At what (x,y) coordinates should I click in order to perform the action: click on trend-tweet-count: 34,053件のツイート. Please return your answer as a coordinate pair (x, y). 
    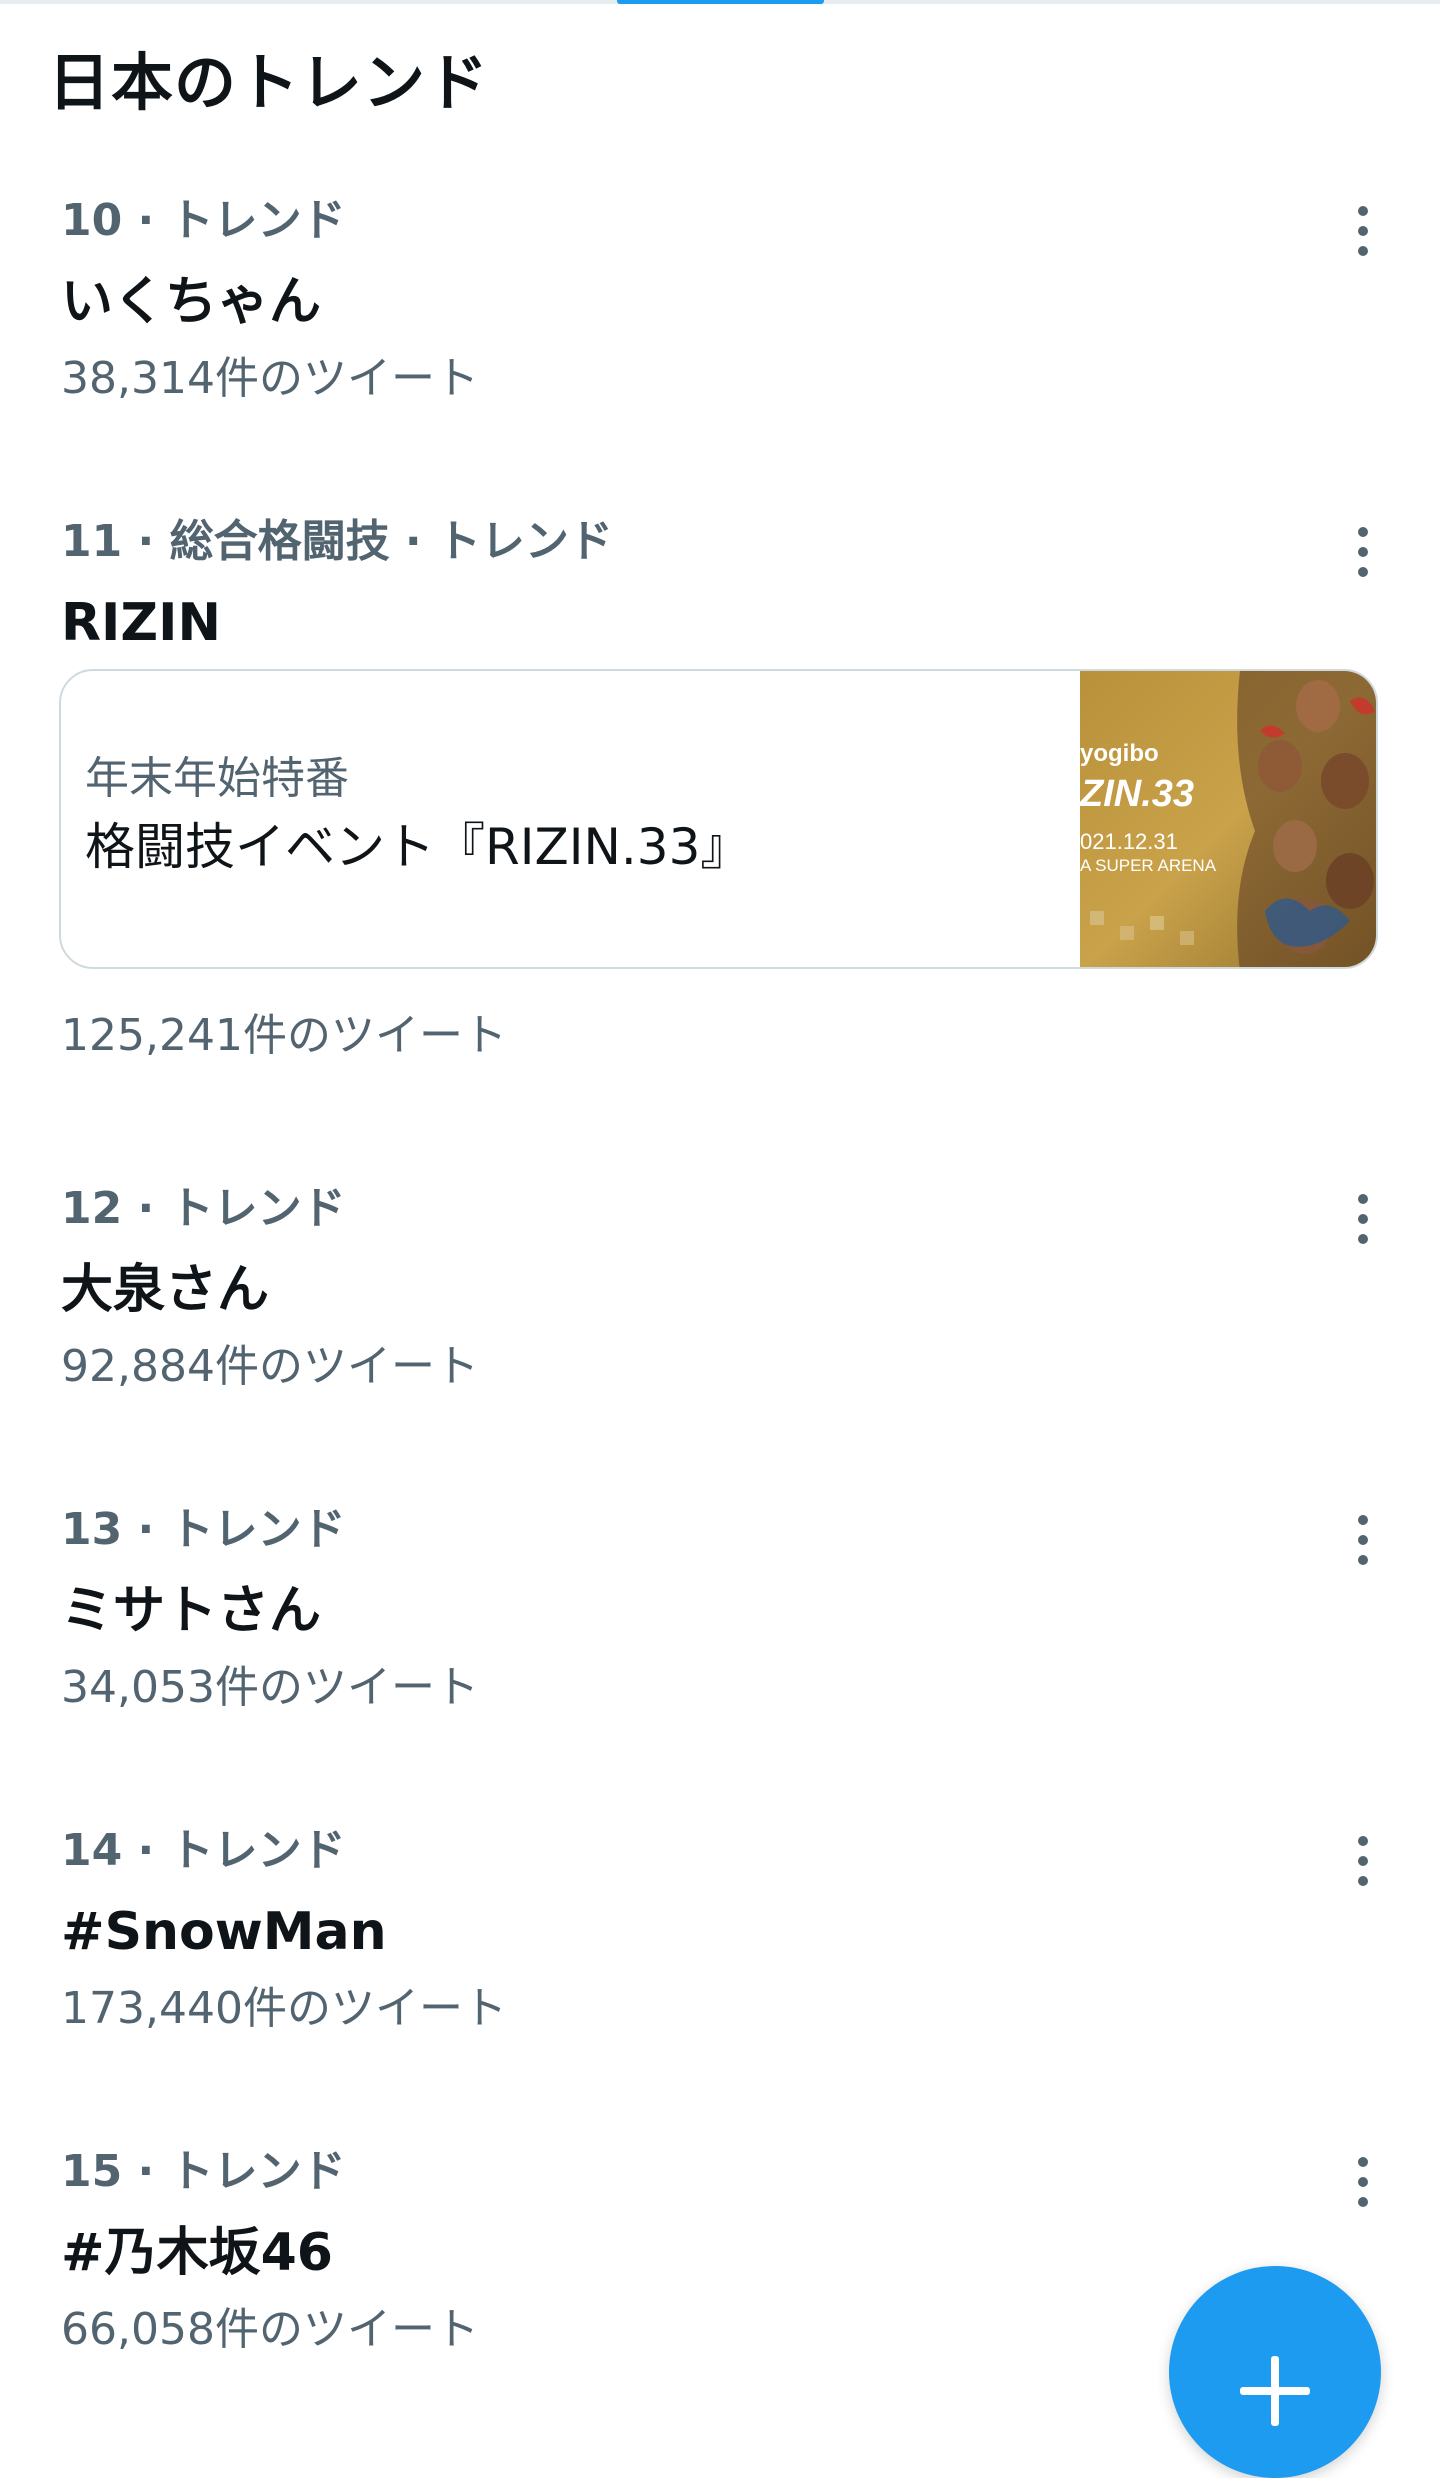
    Looking at the image, I should click on (270, 1687).